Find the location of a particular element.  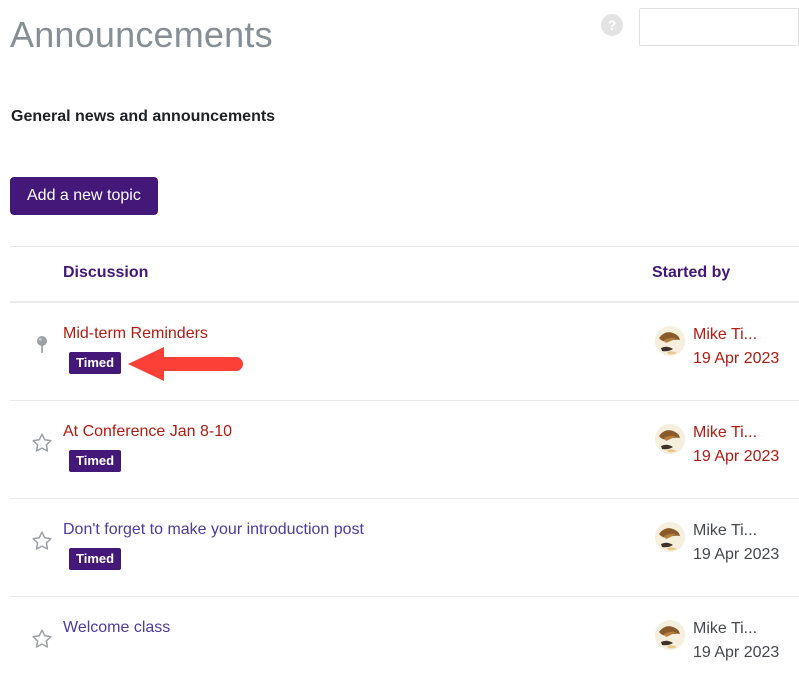

table-header-row: Discussion Started by is located at coordinates (404, 274).